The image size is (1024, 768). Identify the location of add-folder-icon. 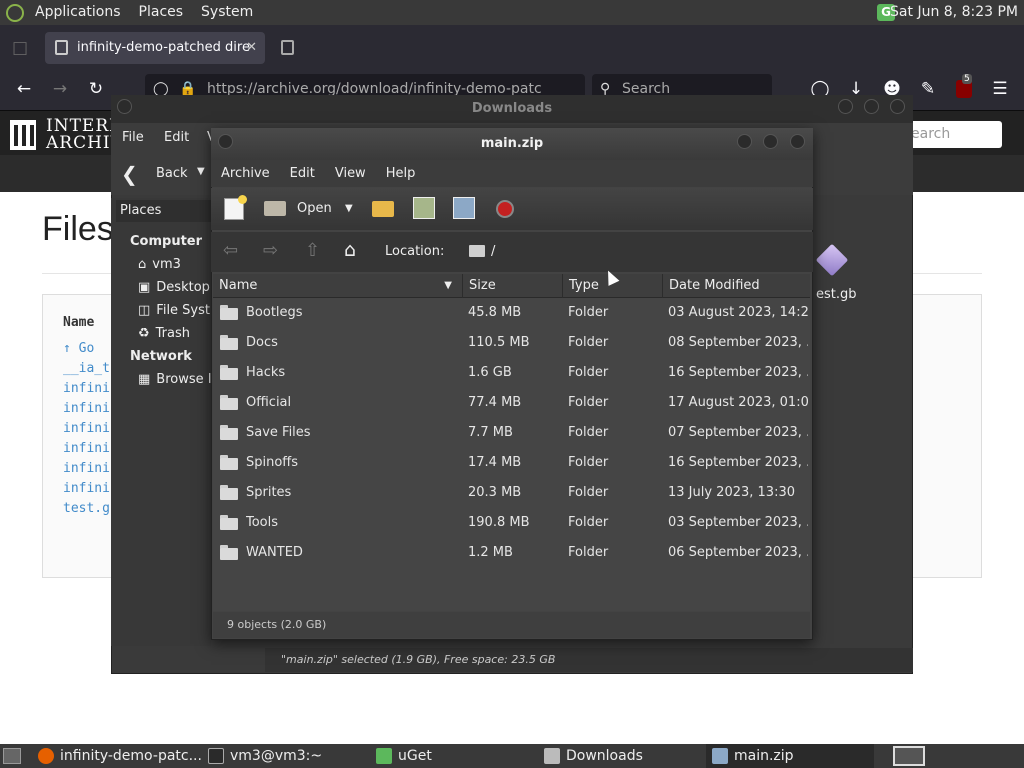
(464, 208).